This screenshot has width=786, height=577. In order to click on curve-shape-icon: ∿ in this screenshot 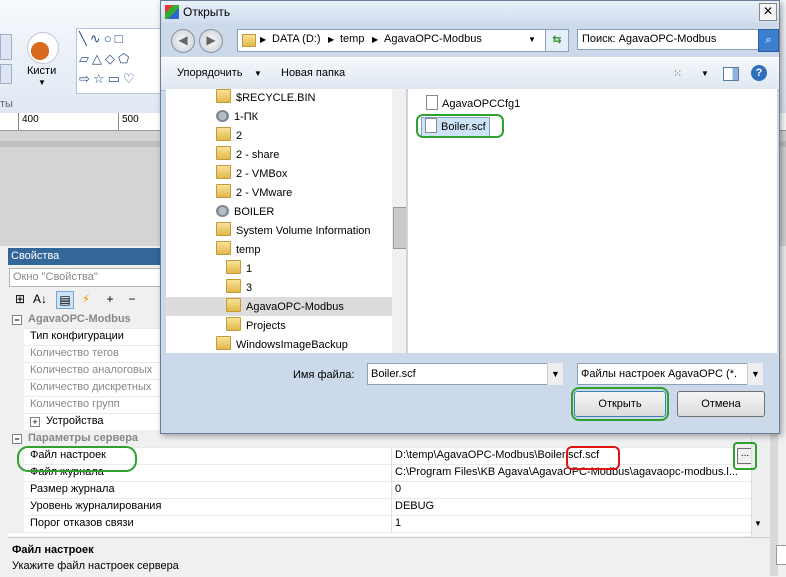, I will do `click(97, 38)`.